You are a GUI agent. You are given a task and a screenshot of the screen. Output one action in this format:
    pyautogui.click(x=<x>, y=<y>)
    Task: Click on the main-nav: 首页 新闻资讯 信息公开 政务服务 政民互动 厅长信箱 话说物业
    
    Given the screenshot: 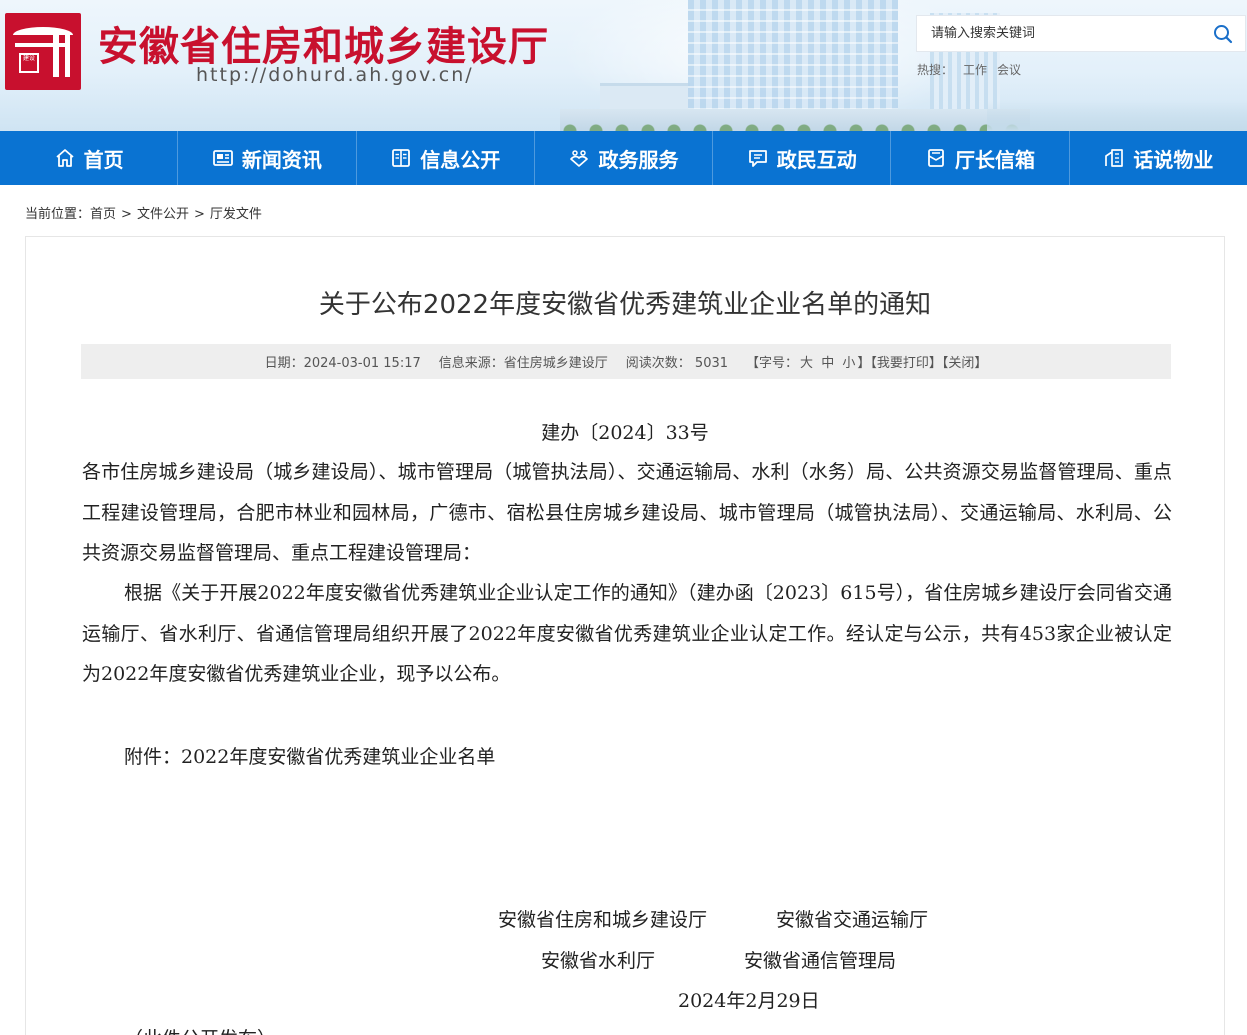 What is the action you would take?
    pyautogui.click(x=623, y=158)
    